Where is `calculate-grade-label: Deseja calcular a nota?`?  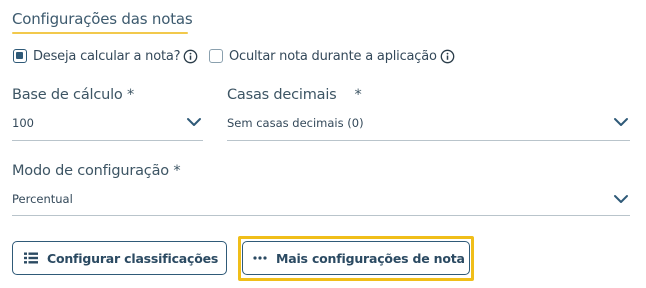
calculate-grade-label: Deseja calcular a nota? is located at coordinates (107, 56).